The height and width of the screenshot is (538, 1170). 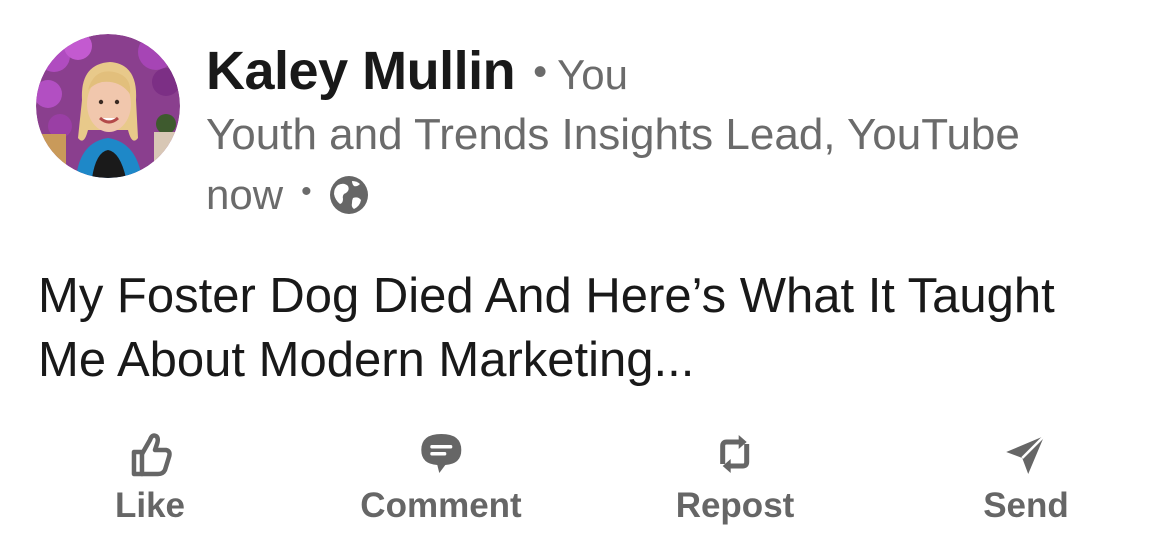 I want to click on repost-button: Repost, so click(x=735, y=477).